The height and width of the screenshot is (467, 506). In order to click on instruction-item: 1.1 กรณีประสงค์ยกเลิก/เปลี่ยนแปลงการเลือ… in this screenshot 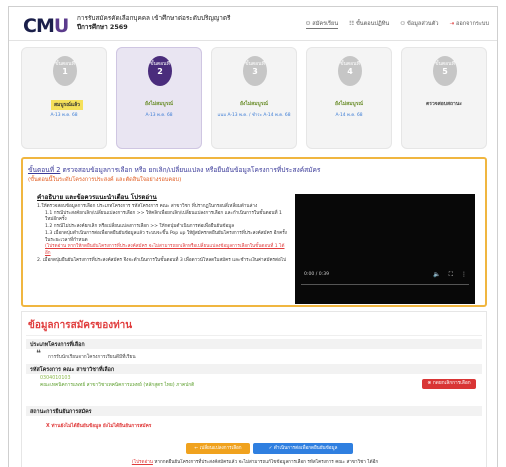, I will do `click(163, 216)`.